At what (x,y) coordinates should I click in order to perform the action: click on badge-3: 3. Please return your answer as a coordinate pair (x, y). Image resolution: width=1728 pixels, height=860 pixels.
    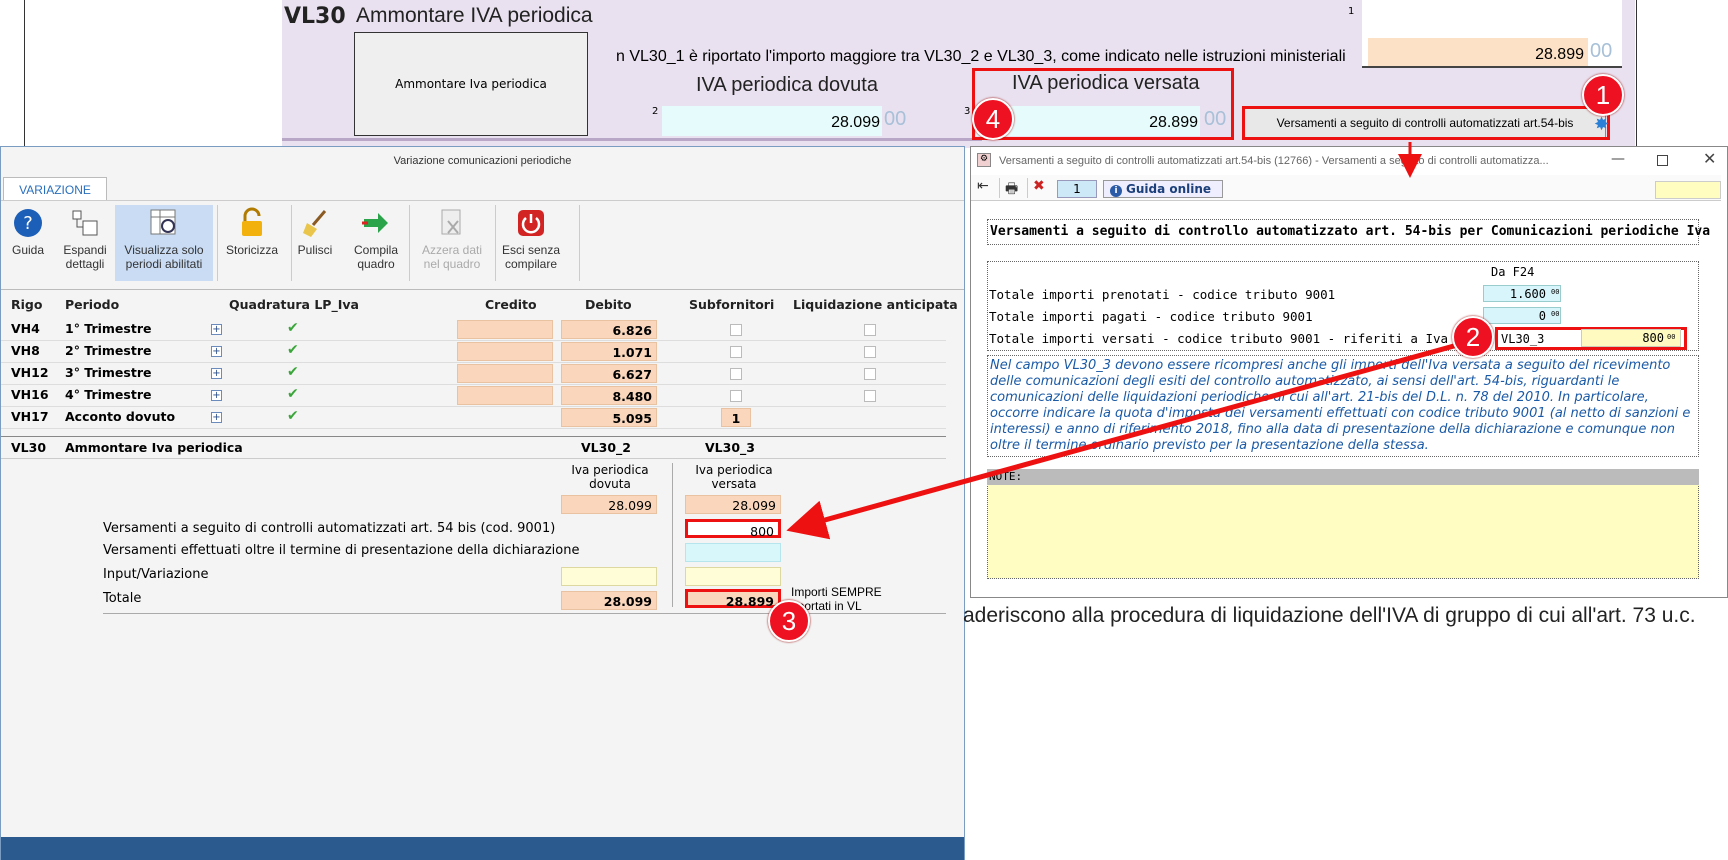
    Looking at the image, I should click on (789, 621).